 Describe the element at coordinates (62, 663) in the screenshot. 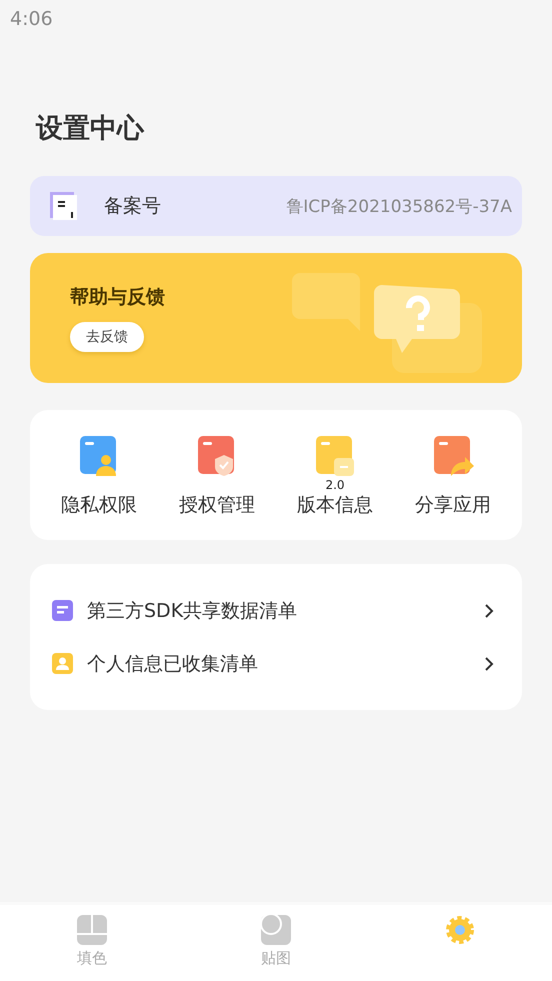

I see `person-icon` at that location.